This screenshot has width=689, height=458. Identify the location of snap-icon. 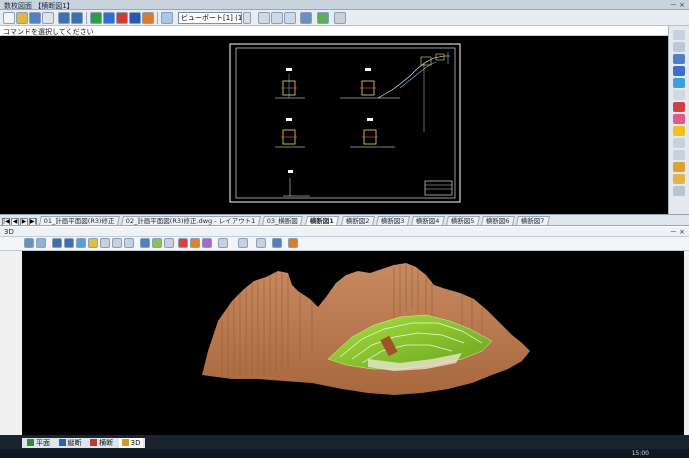
(323, 18).